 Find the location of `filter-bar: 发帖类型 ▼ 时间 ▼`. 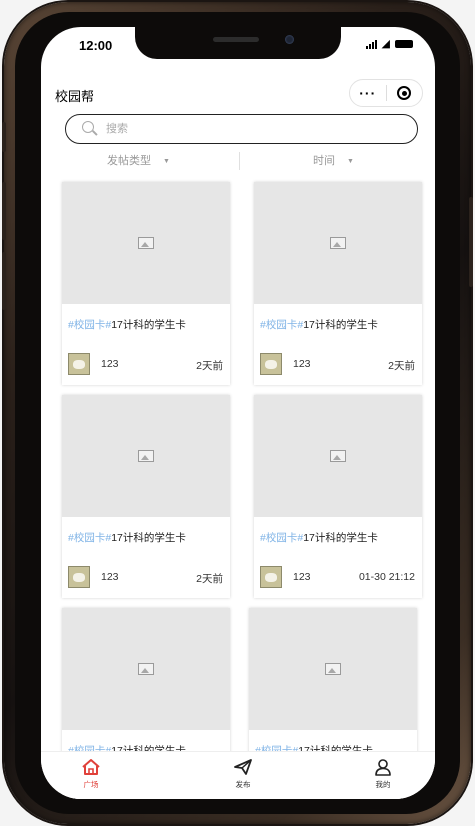

filter-bar: 发帖类型 ▼ 时间 ▼ is located at coordinates (238, 161).